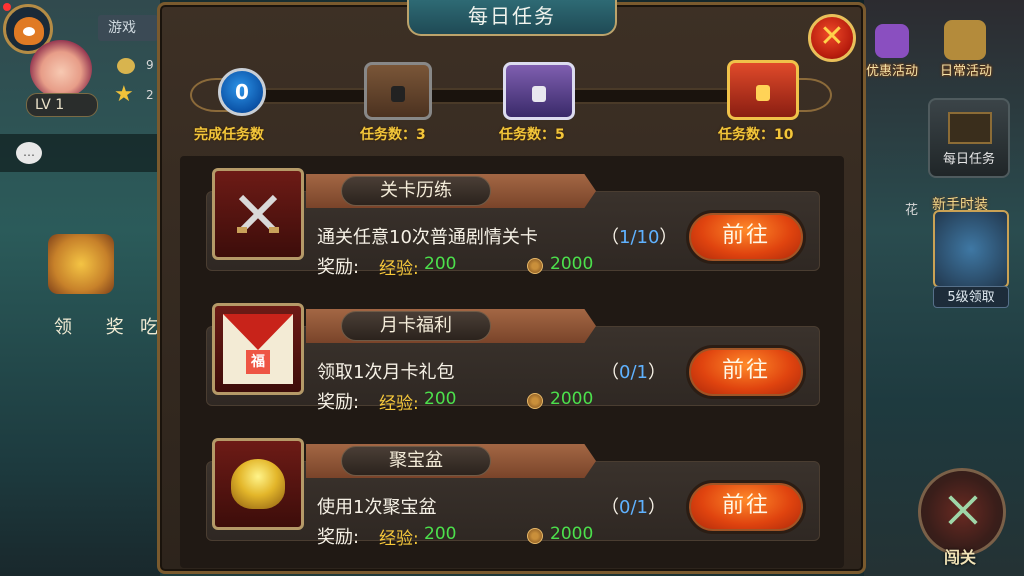  I want to click on flower-label: 花, so click(912, 210).